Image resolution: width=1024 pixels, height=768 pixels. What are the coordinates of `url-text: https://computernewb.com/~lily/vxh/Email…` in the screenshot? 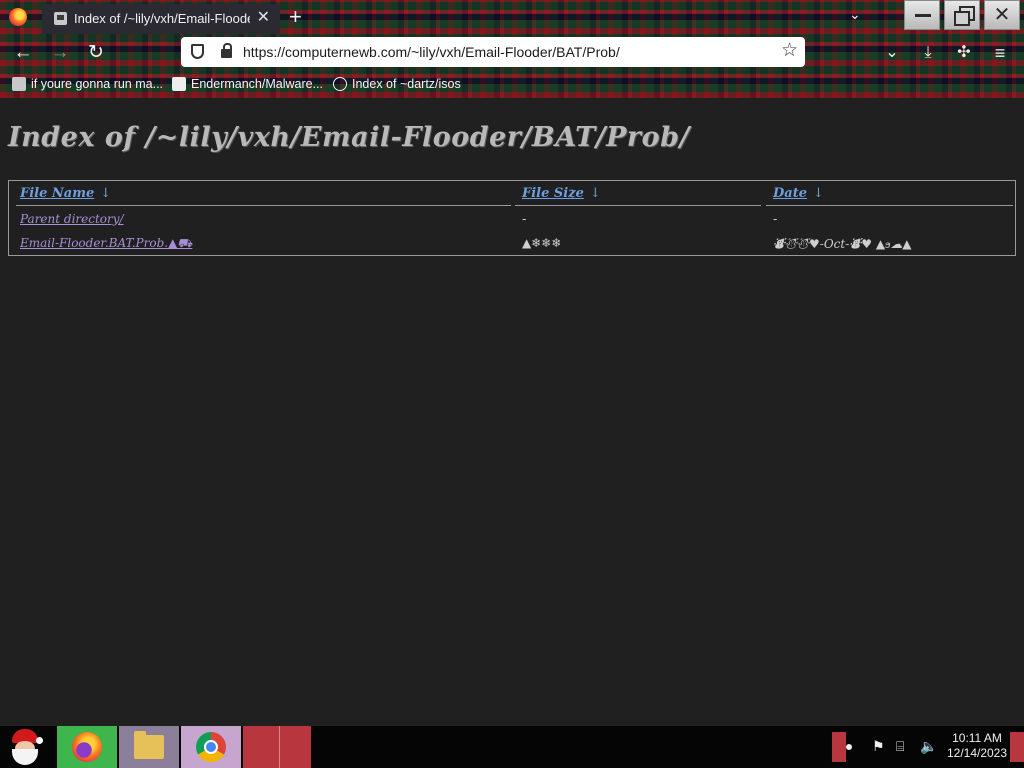 It's located at (431, 52).